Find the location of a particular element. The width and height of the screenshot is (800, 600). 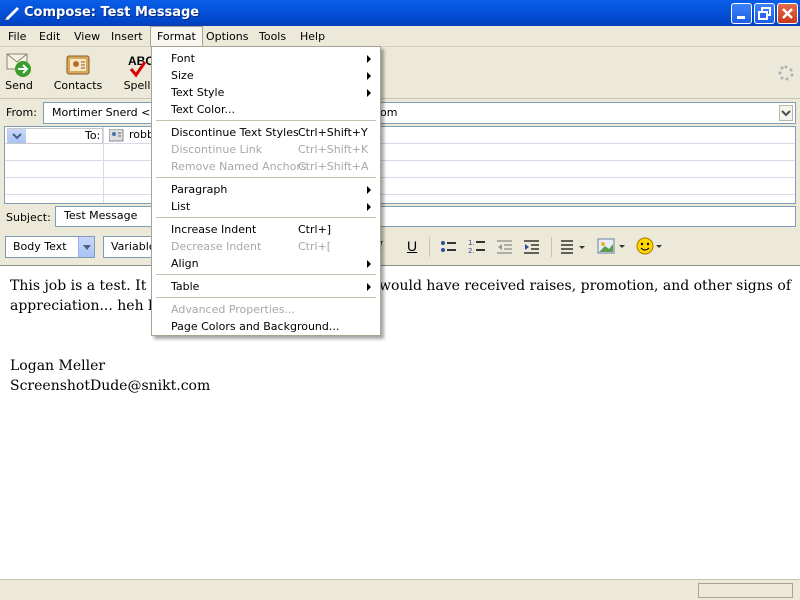

menu-insert: Insert is located at coordinates (127, 36).